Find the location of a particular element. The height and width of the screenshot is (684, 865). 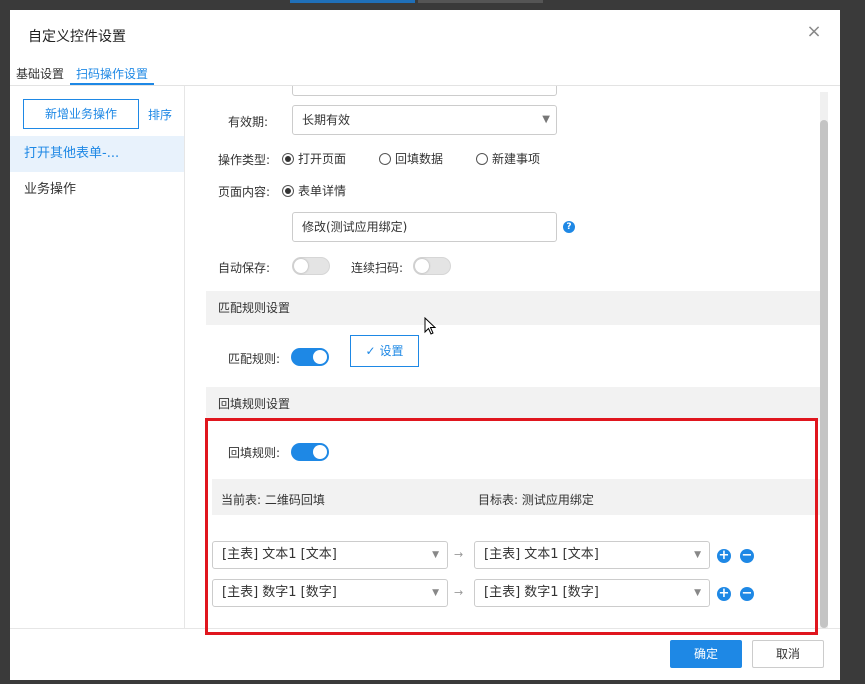

tab-scan-settings: 扫码操作设置 is located at coordinates (112, 73).